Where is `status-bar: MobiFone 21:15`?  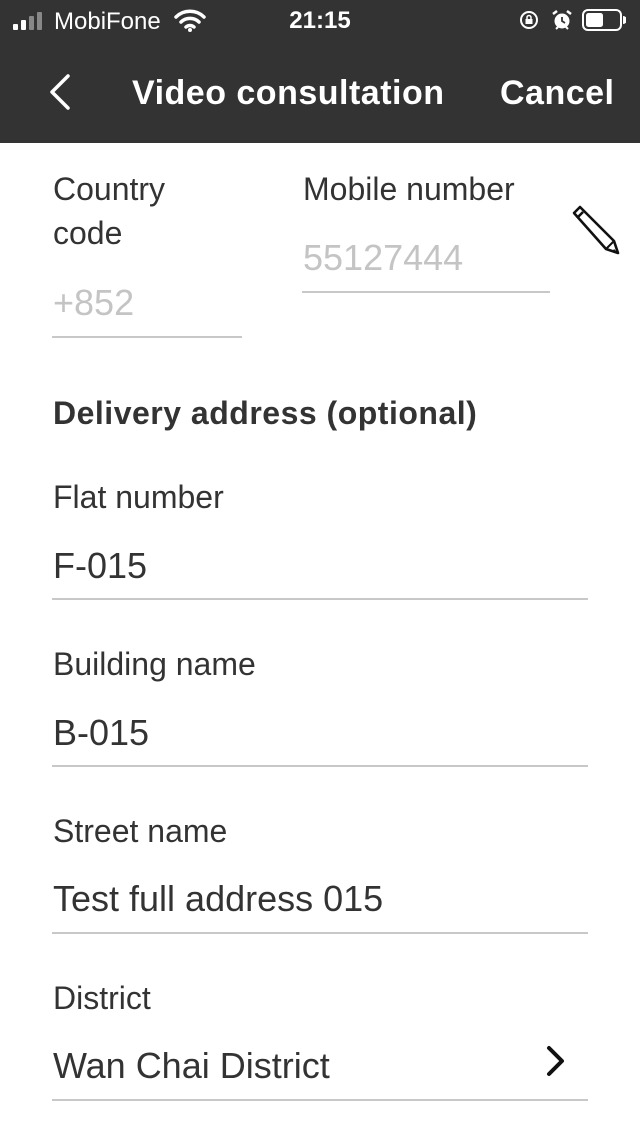
status-bar: MobiFone 21:15 is located at coordinates (320, 20).